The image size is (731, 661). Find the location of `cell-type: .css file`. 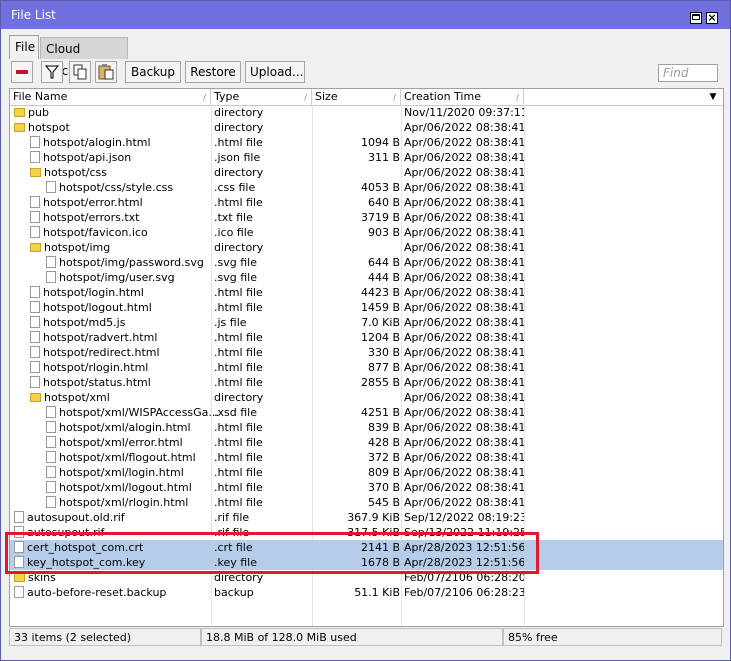

cell-type: .css file is located at coordinates (235, 187).